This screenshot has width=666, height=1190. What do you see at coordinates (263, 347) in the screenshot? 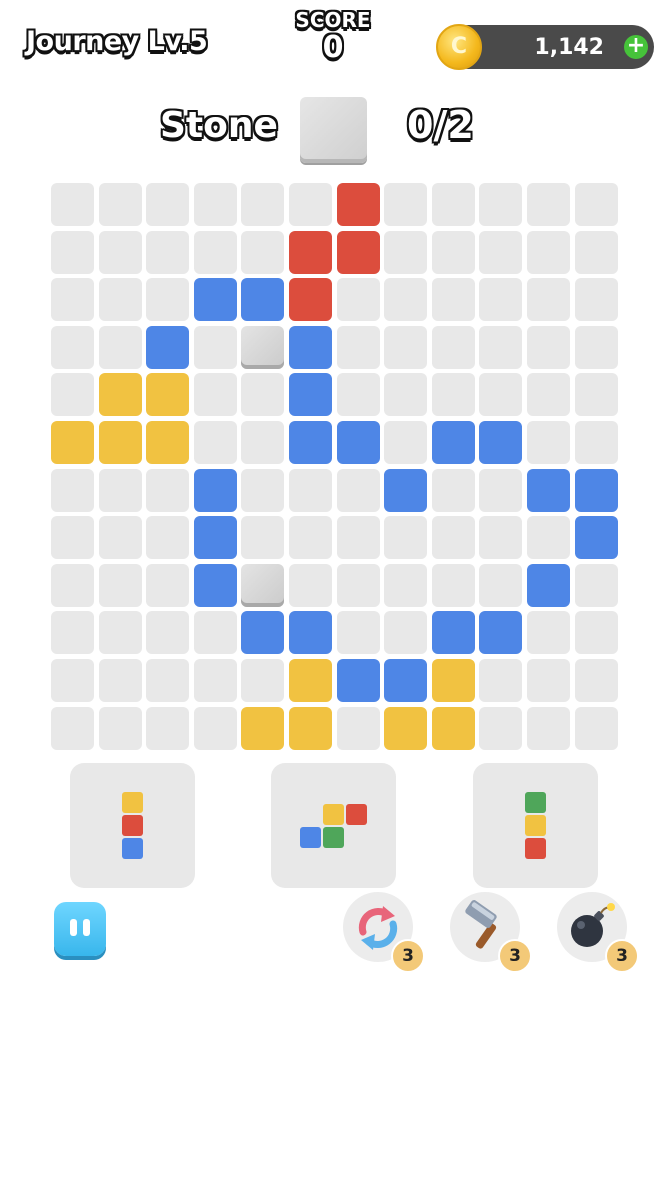
I see `stone-block` at bounding box center [263, 347].